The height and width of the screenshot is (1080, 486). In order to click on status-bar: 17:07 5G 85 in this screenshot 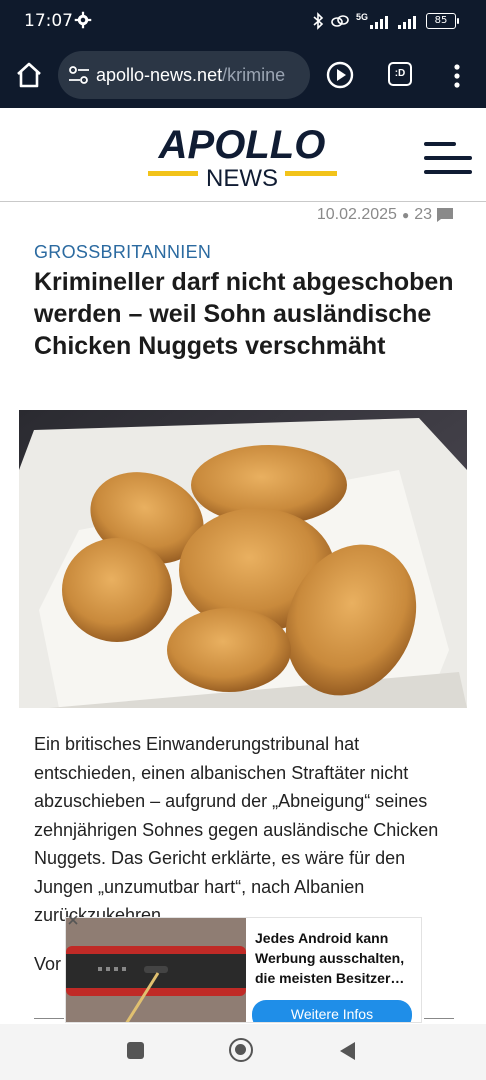, I will do `click(243, 22)`.